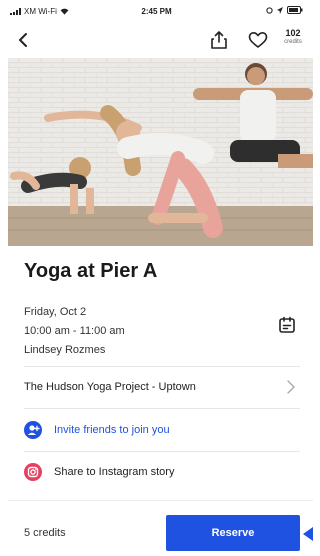  What do you see at coordinates (156, 11) in the screenshot?
I see `status-bar: XM Wi-Fi 2:45 PM` at bounding box center [156, 11].